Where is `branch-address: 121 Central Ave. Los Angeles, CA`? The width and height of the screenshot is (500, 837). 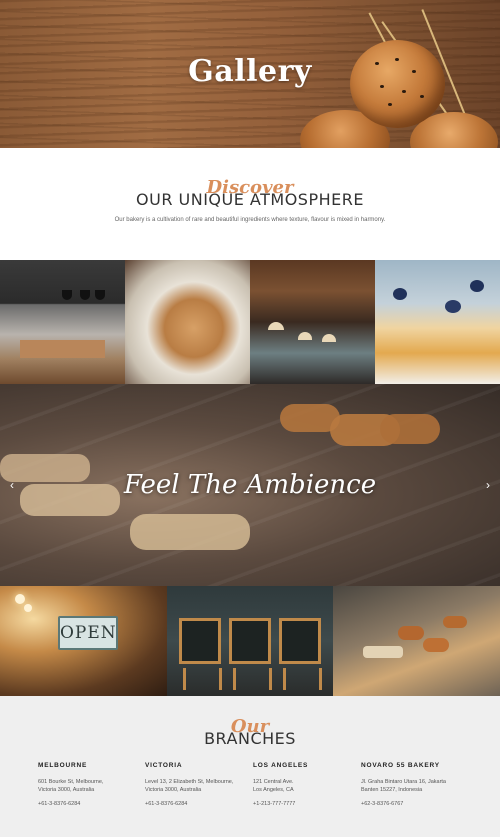
branch-address: 121 Central Ave. Los Angeles, CA is located at coordinates (273, 786).